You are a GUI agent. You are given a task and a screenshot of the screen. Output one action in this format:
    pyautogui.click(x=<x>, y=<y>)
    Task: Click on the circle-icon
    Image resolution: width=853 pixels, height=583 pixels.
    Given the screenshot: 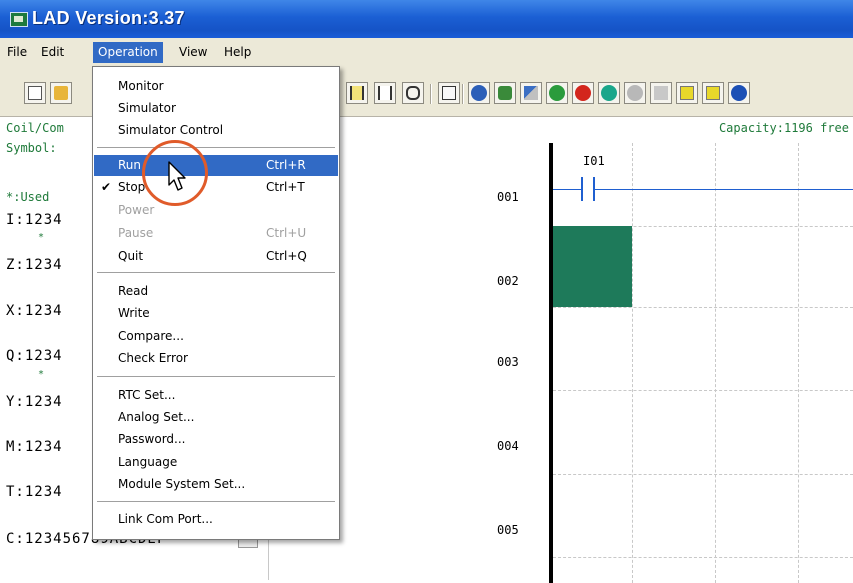 What is the action you would take?
    pyautogui.click(x=635, y=93)
    